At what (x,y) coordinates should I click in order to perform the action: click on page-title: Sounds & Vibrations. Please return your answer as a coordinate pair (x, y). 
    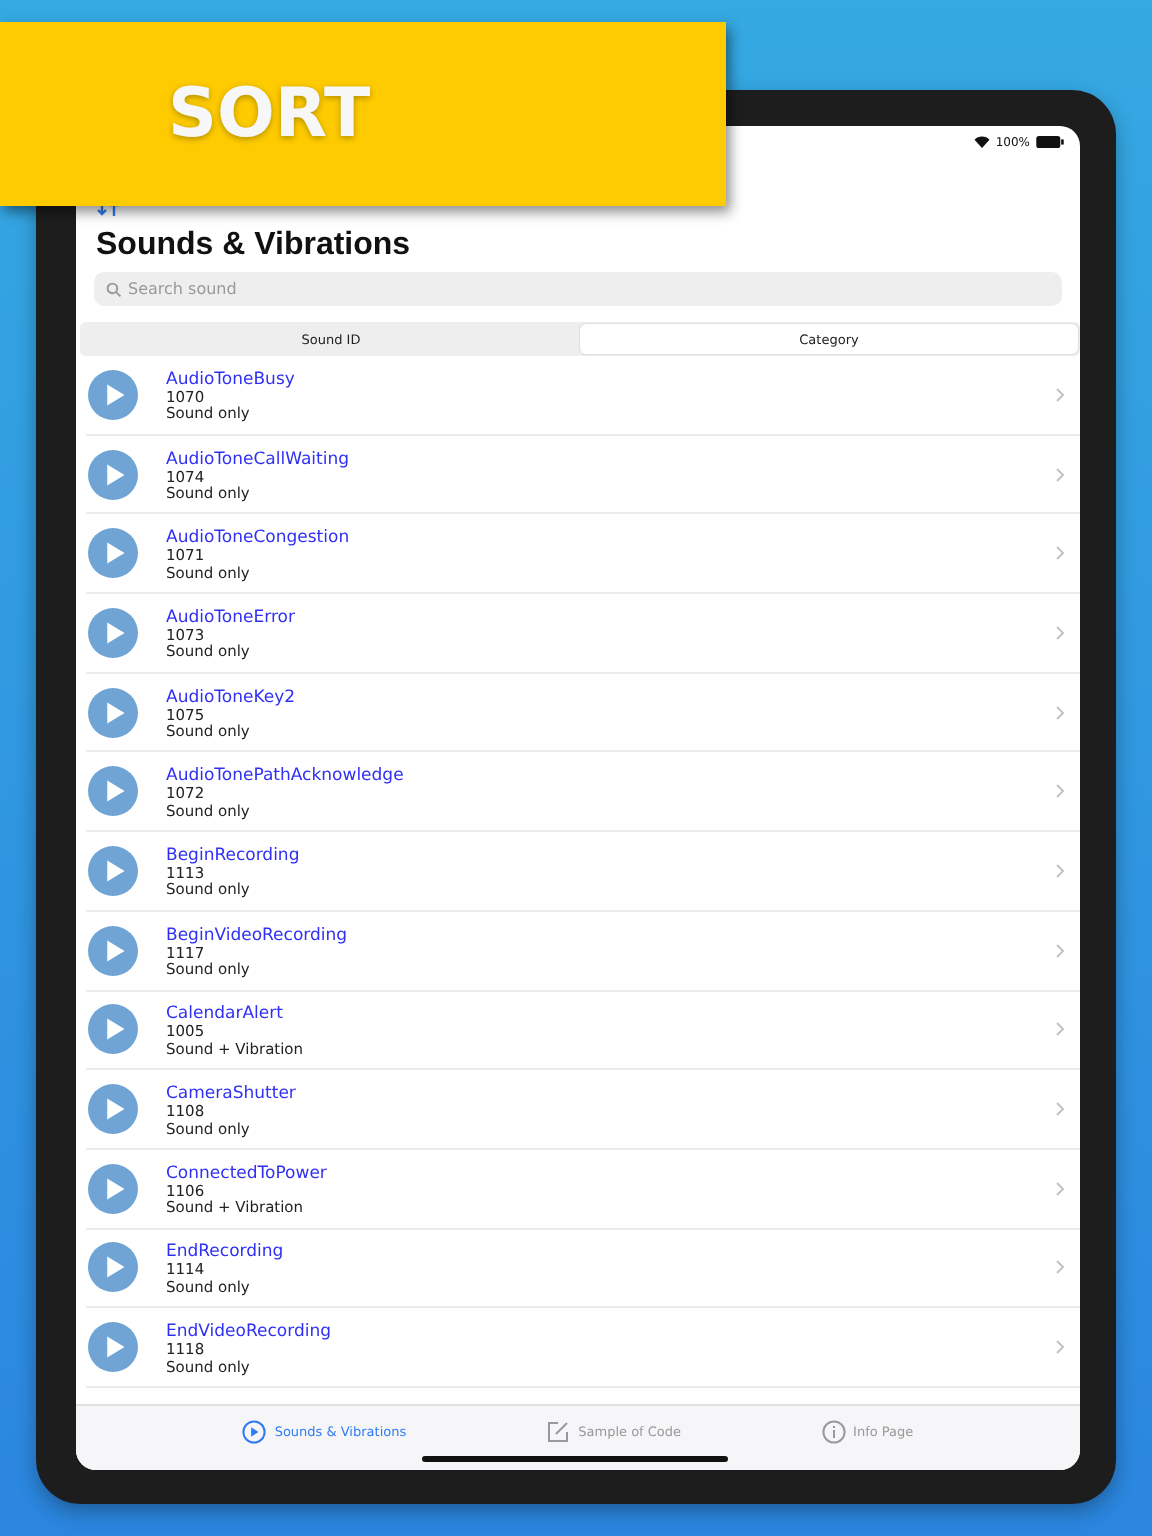
    Looking at the image, I should click on (253, 246).